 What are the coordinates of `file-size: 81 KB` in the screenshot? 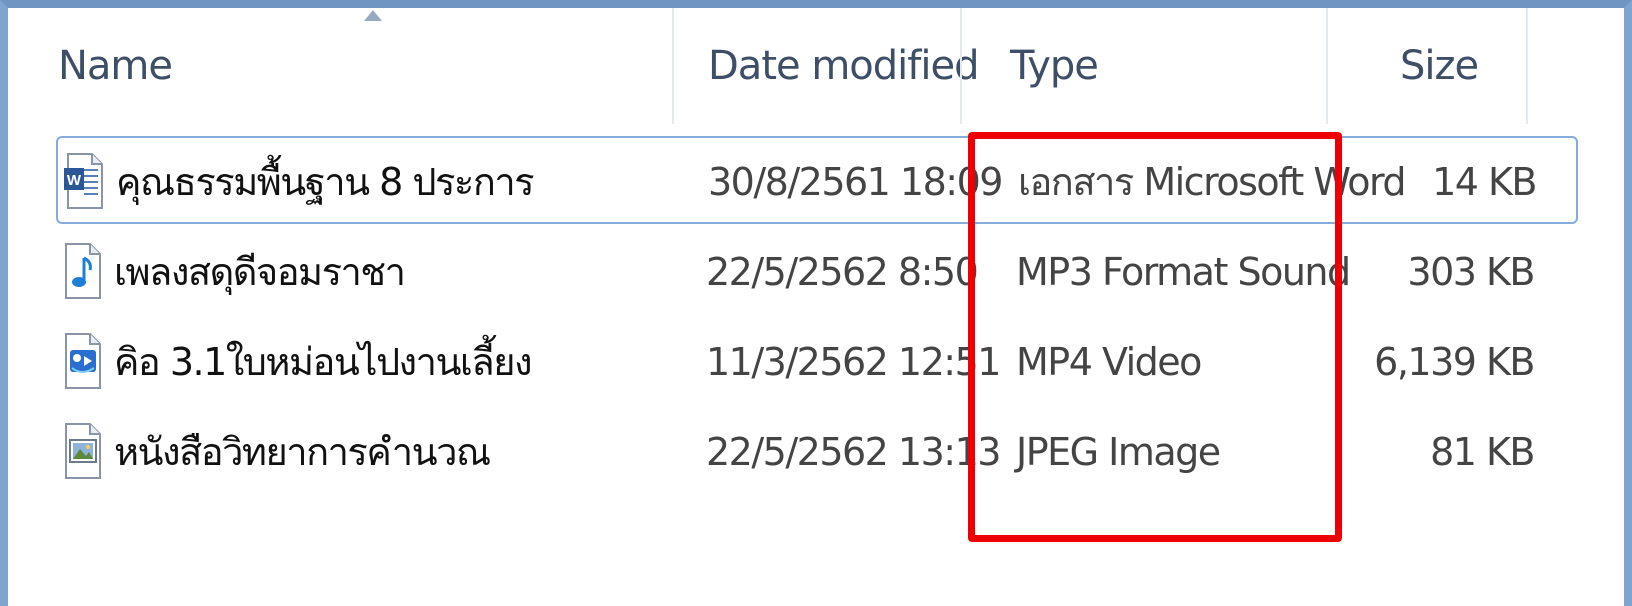 It's located at (1482, 452).